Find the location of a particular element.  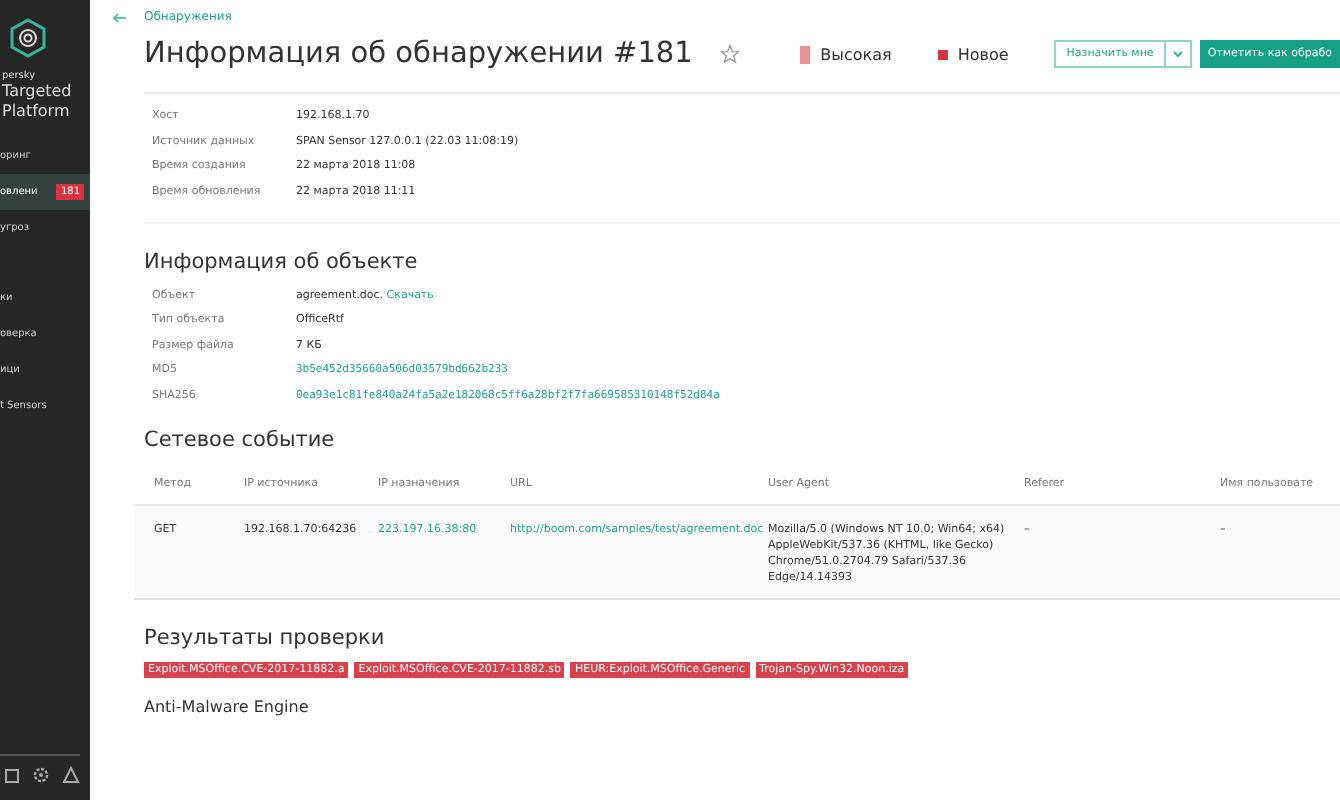

section-heading: Результаты проверки is located at coordinates (265, 637).